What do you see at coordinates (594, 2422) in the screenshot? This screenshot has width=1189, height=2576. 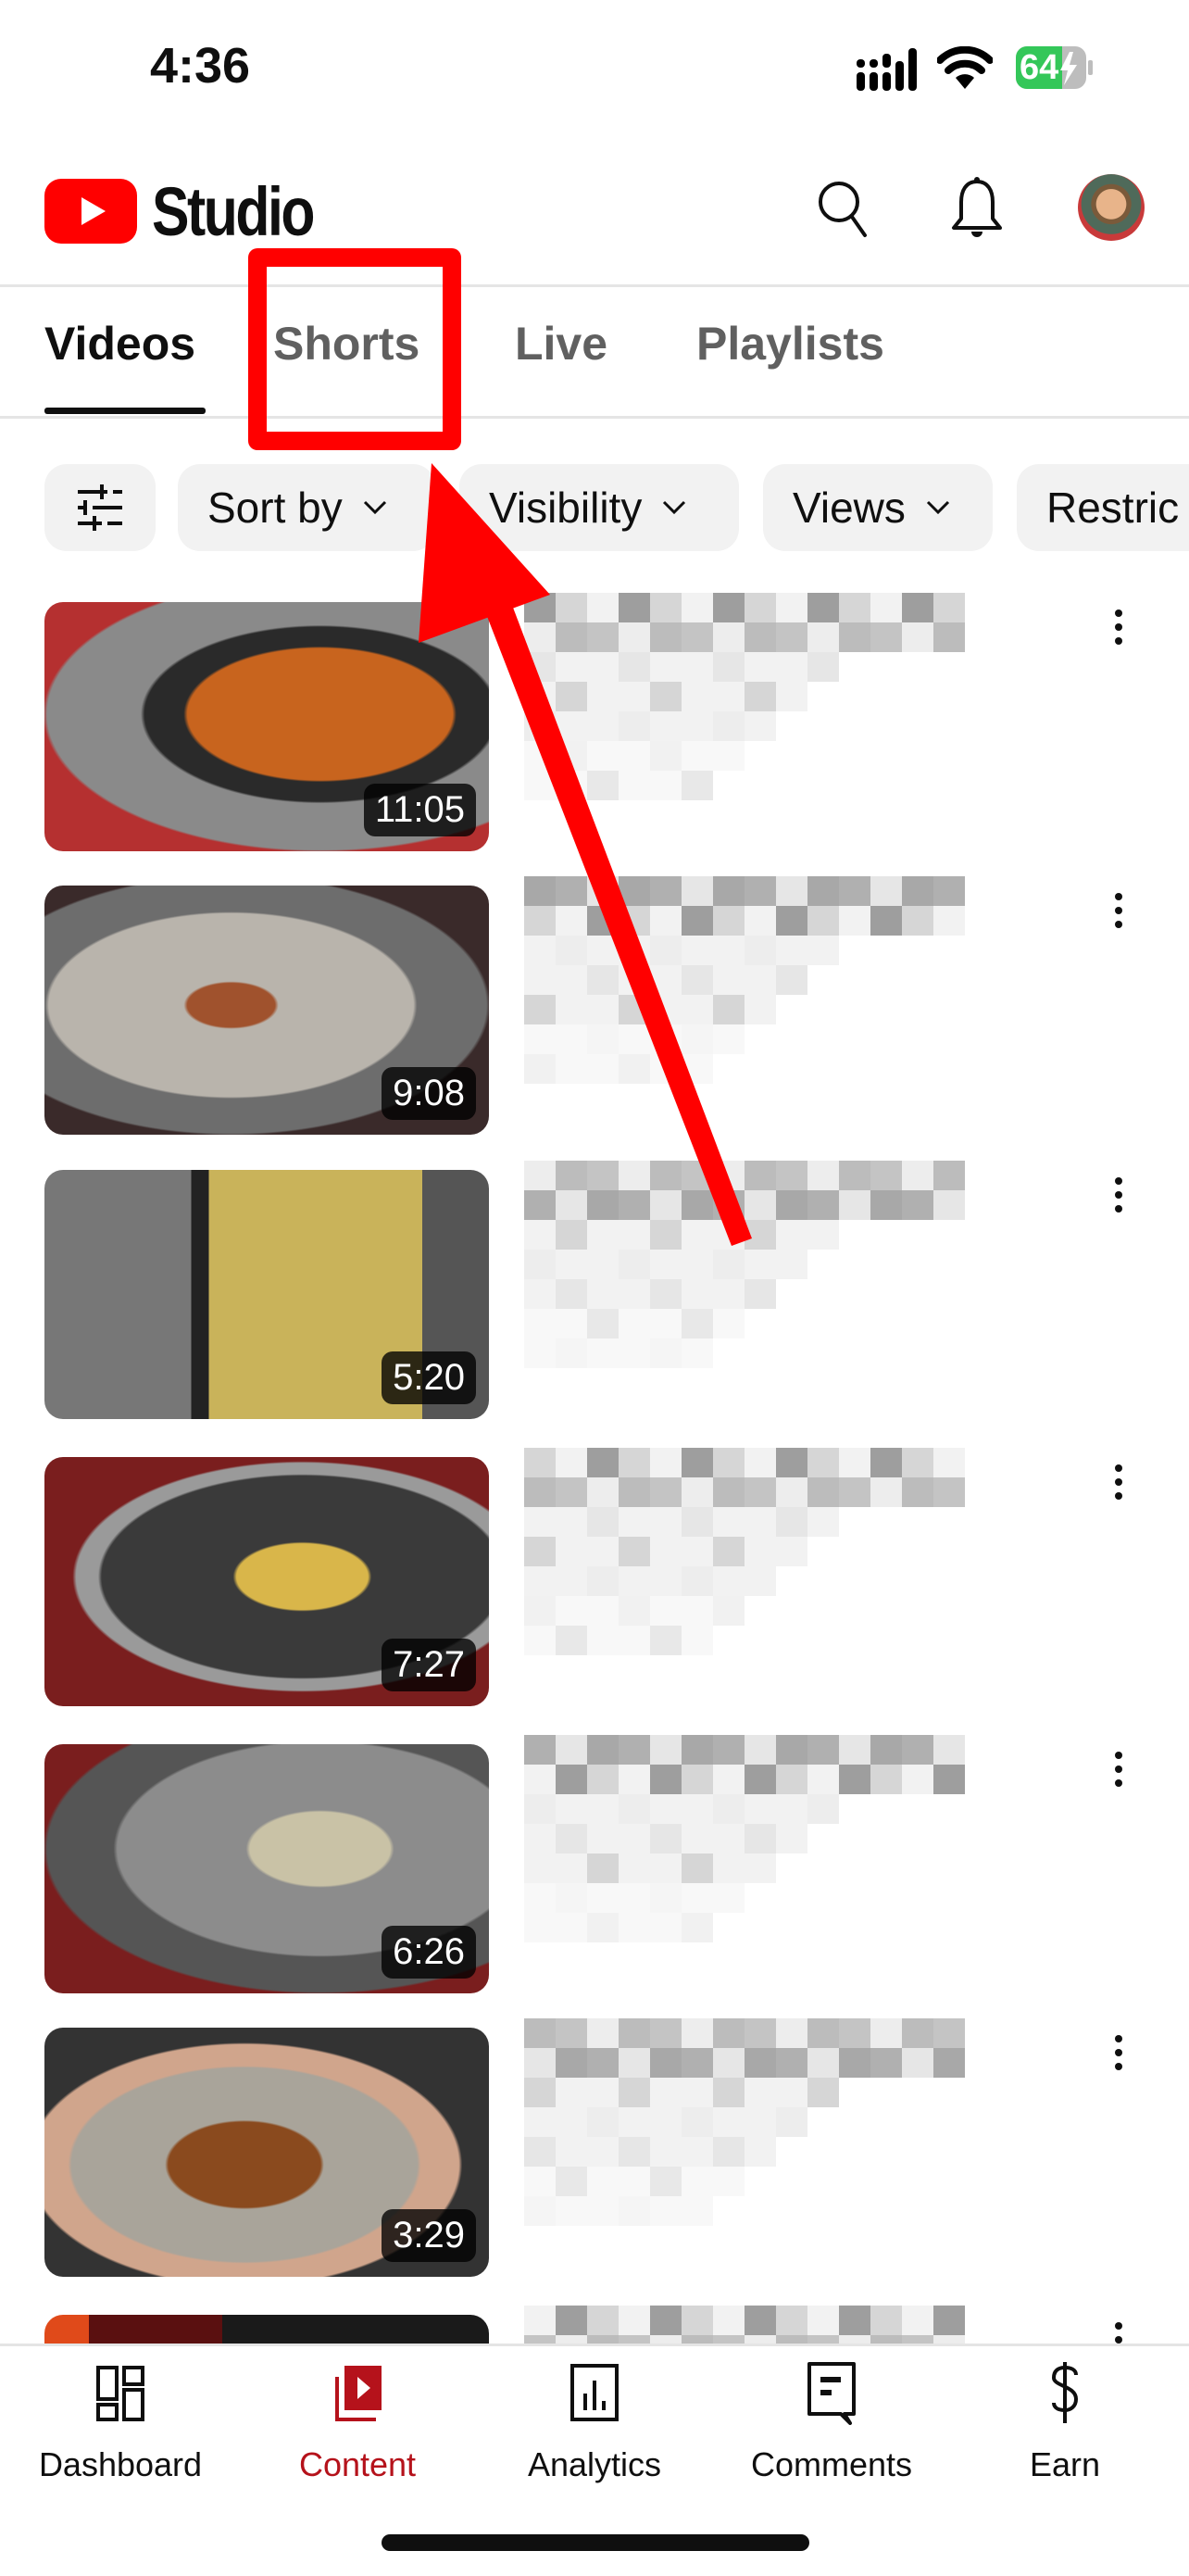 I see `nav-analytics: Analytics` at bounding box center [594, 2422].